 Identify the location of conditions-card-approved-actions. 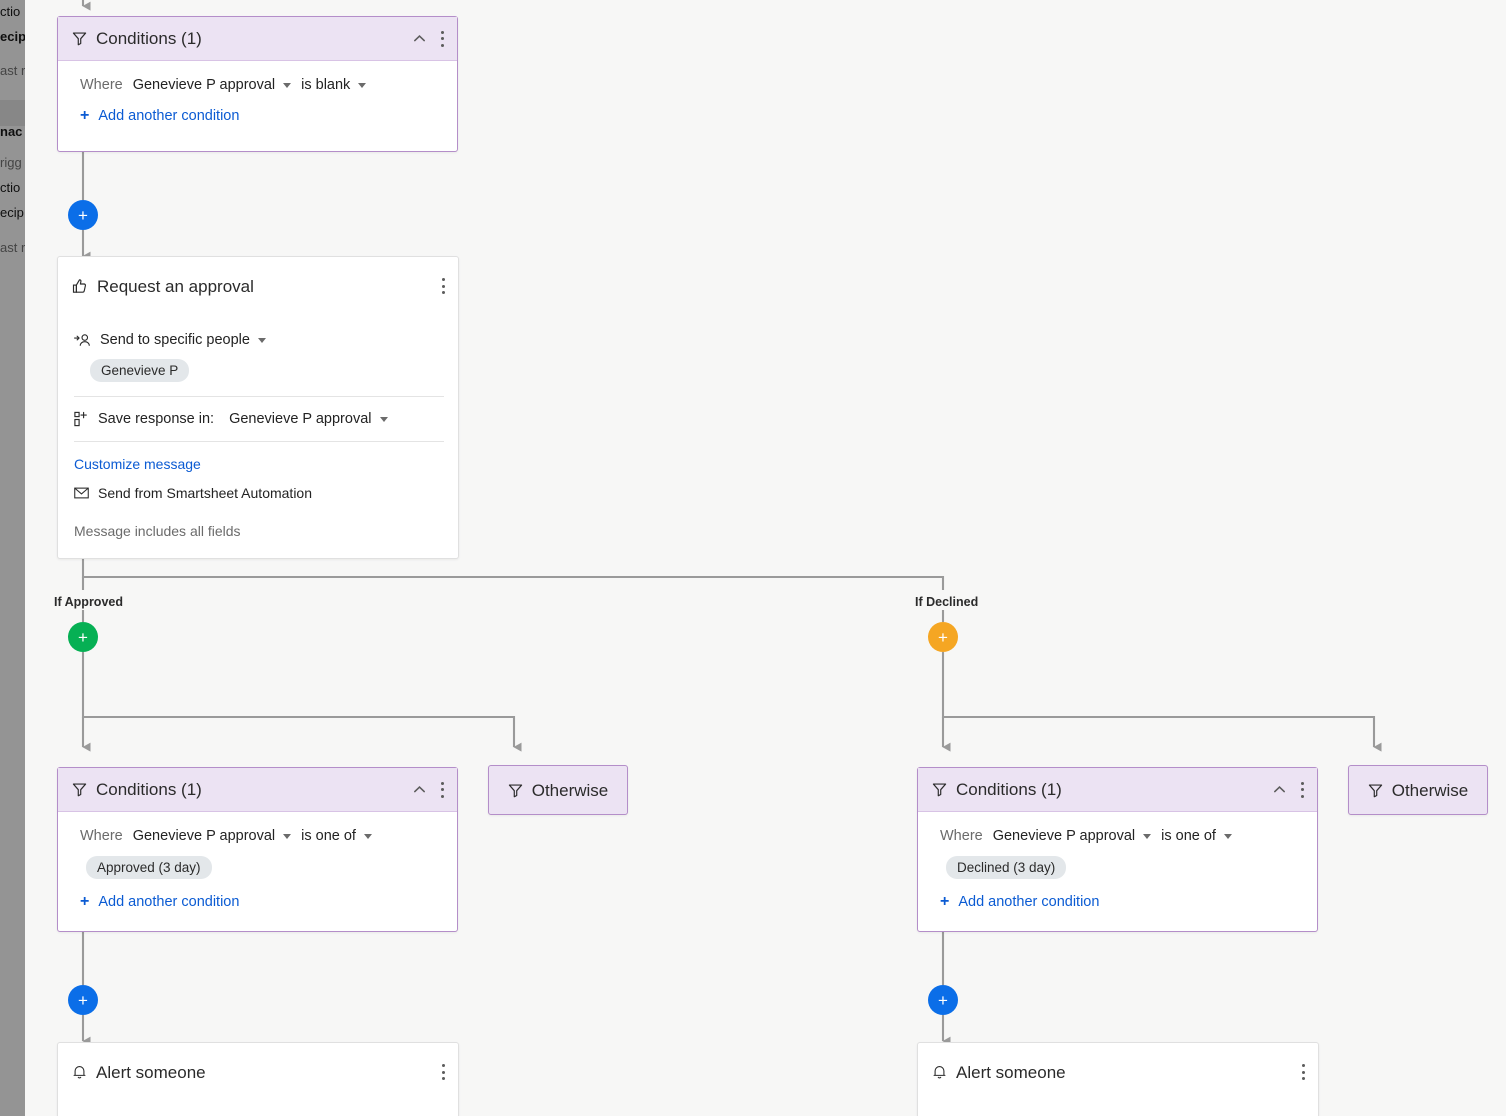
(428, 790).